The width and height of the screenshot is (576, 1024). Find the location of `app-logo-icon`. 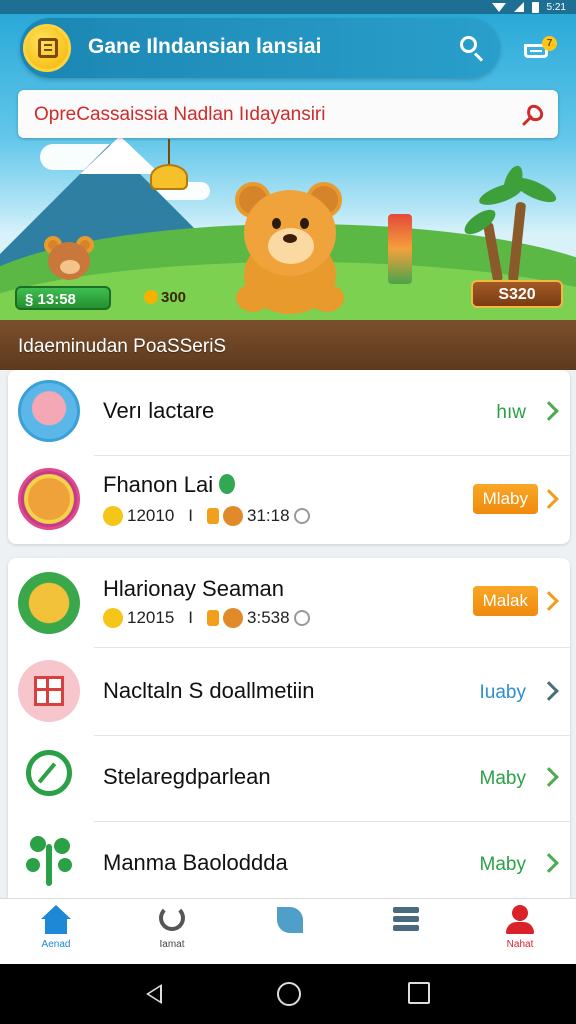

app-logo-icon is located at coordinates (47, 48).